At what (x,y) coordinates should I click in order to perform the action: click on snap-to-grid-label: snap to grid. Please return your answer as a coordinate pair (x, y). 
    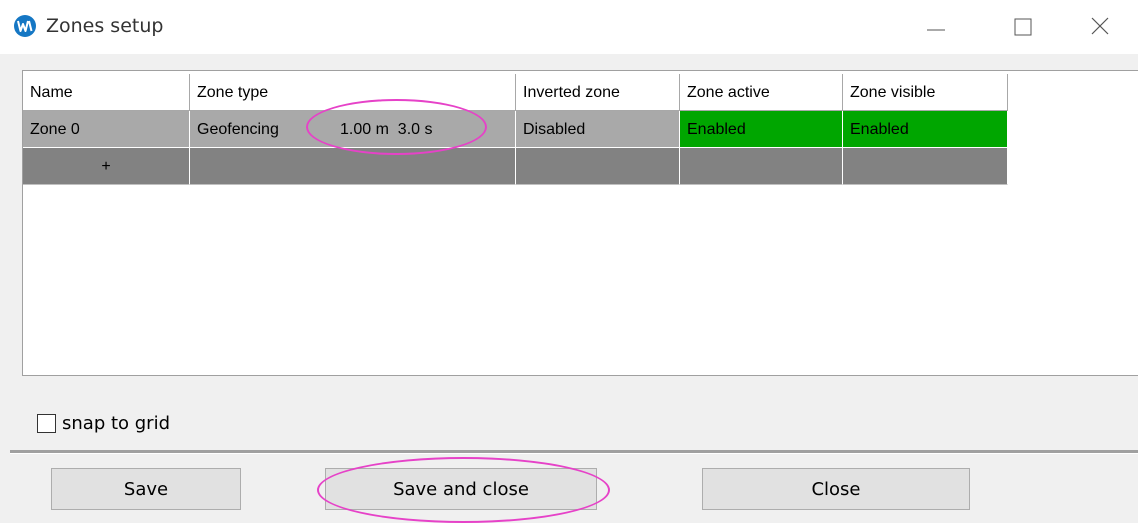
    Looking at the image, I should click on (116, 423).